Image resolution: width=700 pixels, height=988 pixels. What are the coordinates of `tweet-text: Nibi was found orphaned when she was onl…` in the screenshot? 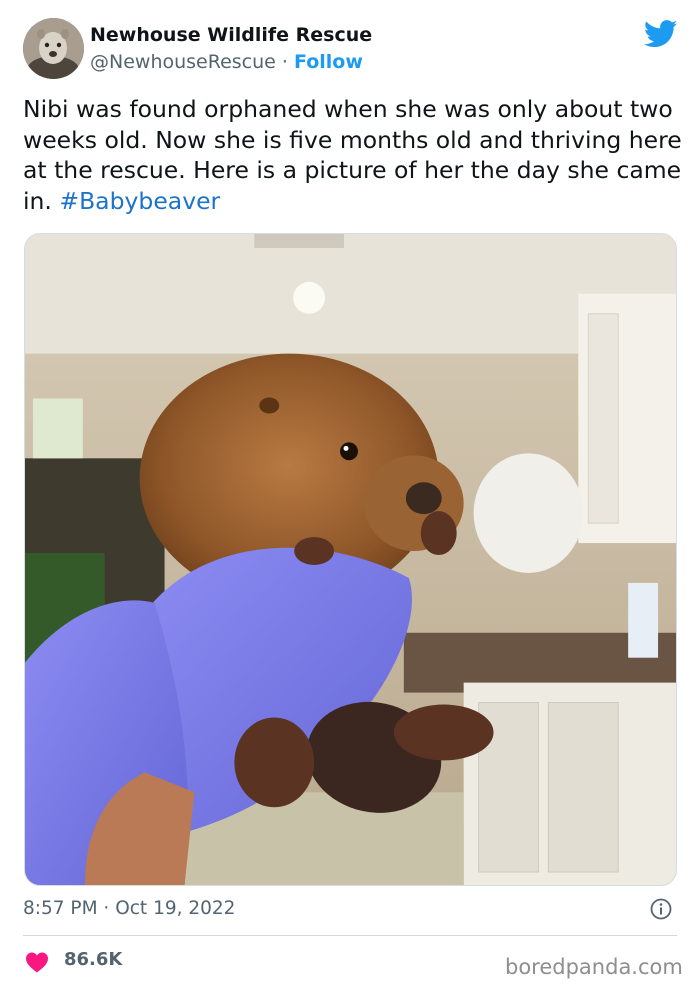 It's located at (353, 155).